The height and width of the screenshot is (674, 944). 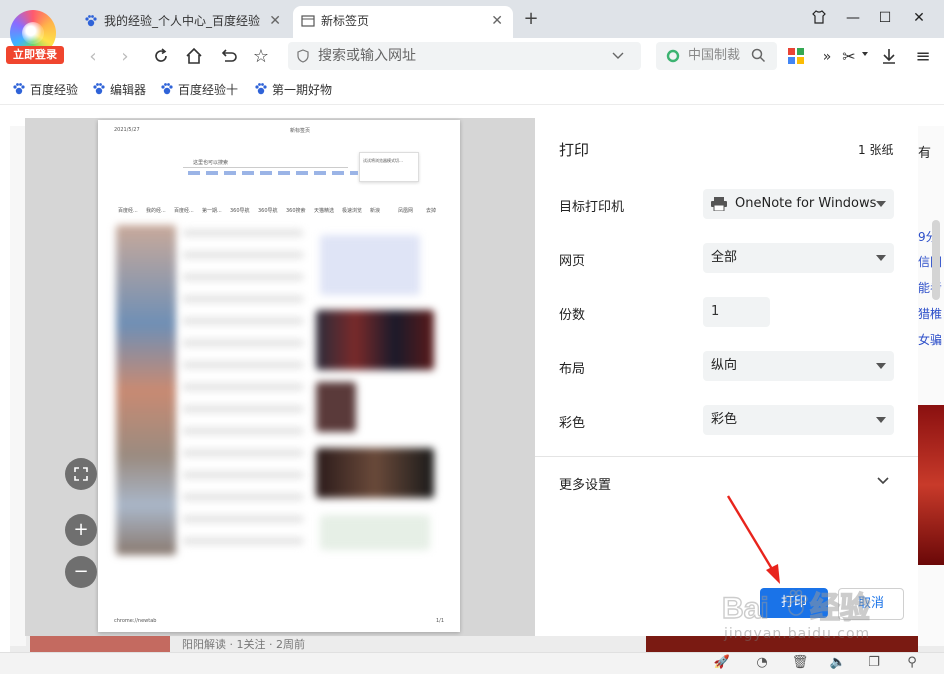 What do you see at coordinates (923, 57) in the screenshot?
I see `menu-icon: ≡` at bounding box center [923, 57].